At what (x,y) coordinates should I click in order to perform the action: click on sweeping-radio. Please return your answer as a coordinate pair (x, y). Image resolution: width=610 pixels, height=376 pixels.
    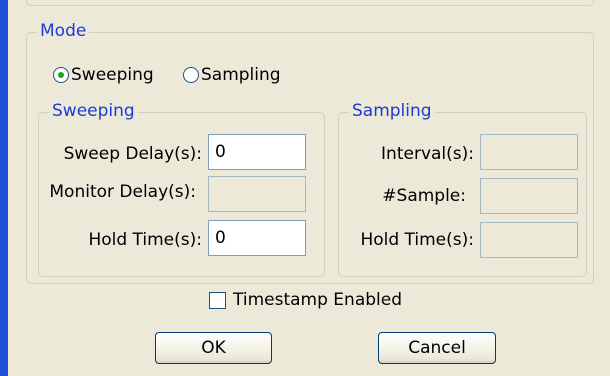
    Looking at the image, I should click on (61, 75).